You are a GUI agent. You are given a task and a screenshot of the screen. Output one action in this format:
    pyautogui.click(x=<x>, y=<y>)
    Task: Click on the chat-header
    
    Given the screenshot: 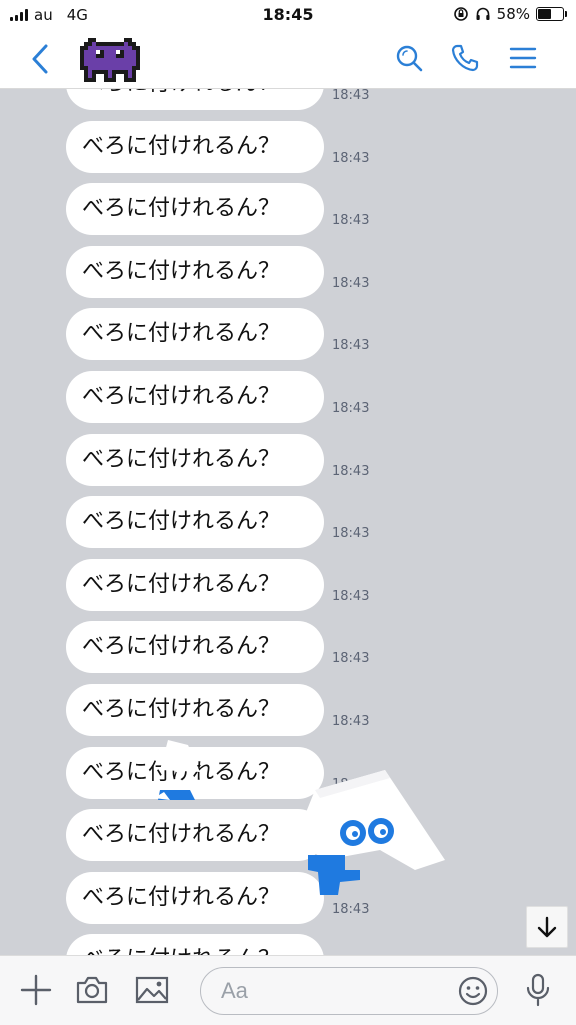 What is the action you would take?
    pyautogui.click(x=288, y=59)
    